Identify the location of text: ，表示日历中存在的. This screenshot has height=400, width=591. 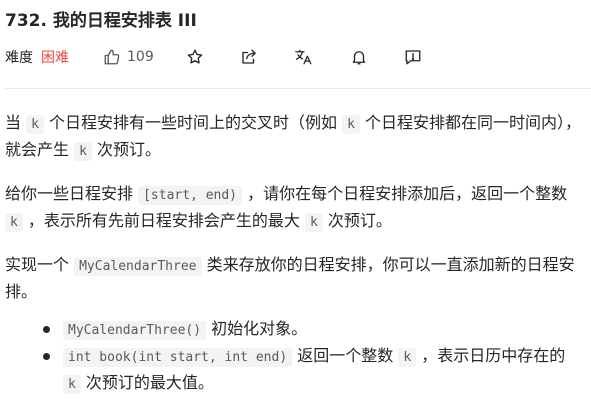
(491, 355).